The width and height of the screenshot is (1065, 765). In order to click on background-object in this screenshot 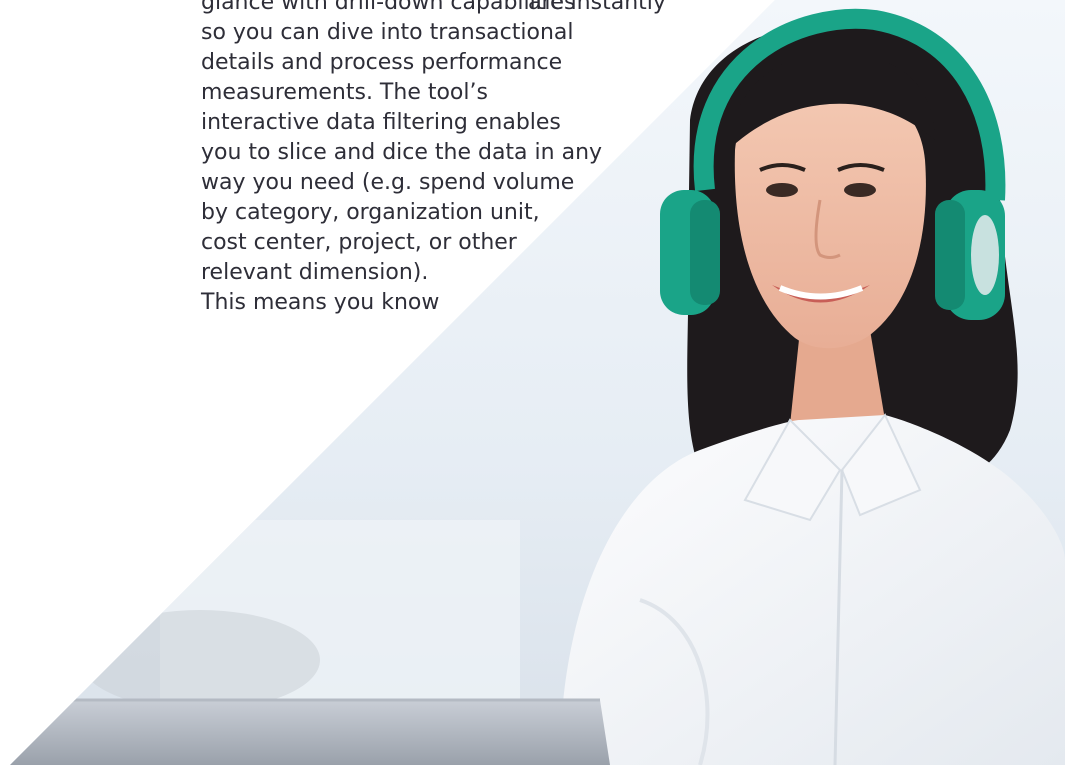, I will do `click(200, 660)`.